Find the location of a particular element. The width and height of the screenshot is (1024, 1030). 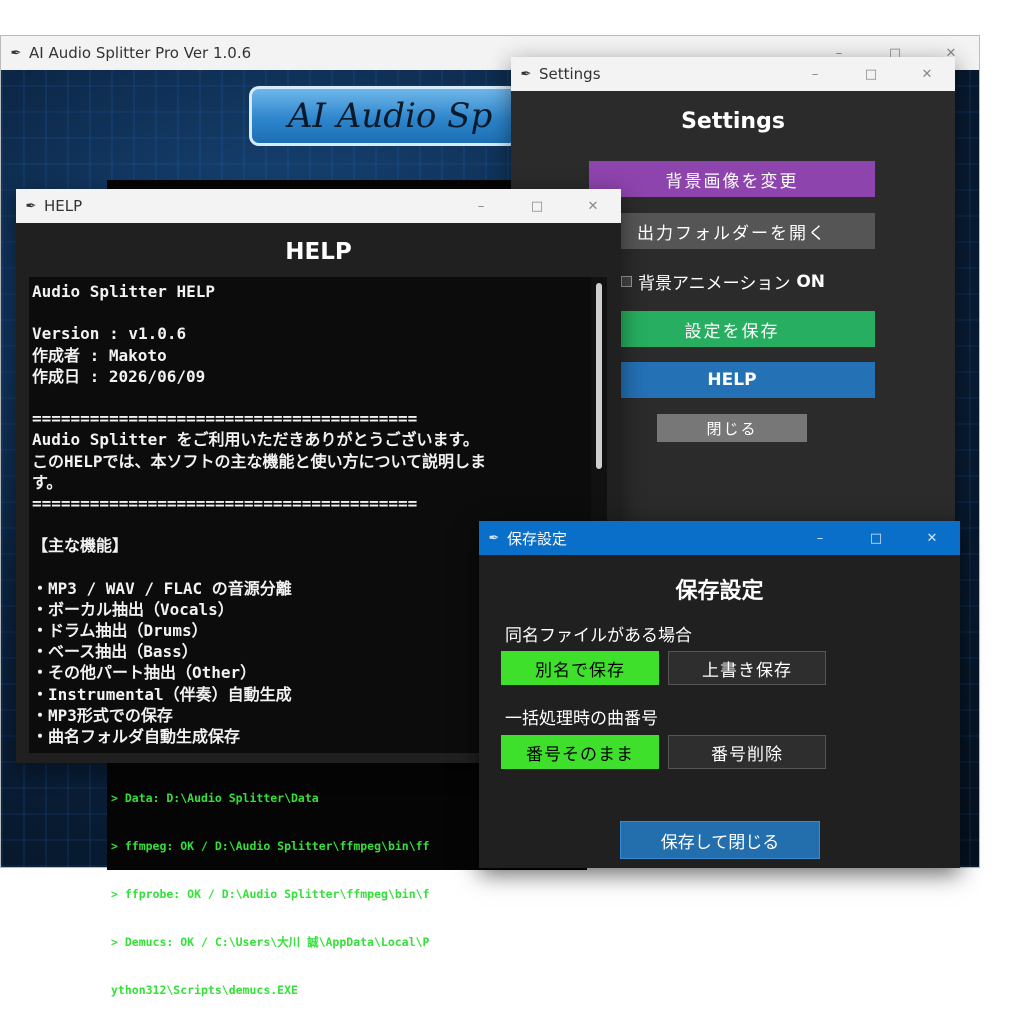

track-number-label: 一括処理時の曲番号 is located at coordinates (581, 719).